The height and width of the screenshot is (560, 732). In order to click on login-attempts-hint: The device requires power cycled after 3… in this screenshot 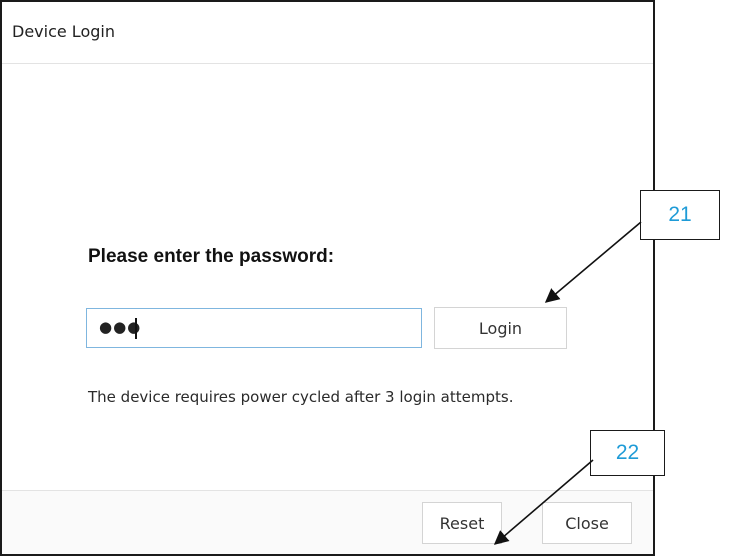, I will do `click(301, 397)`.